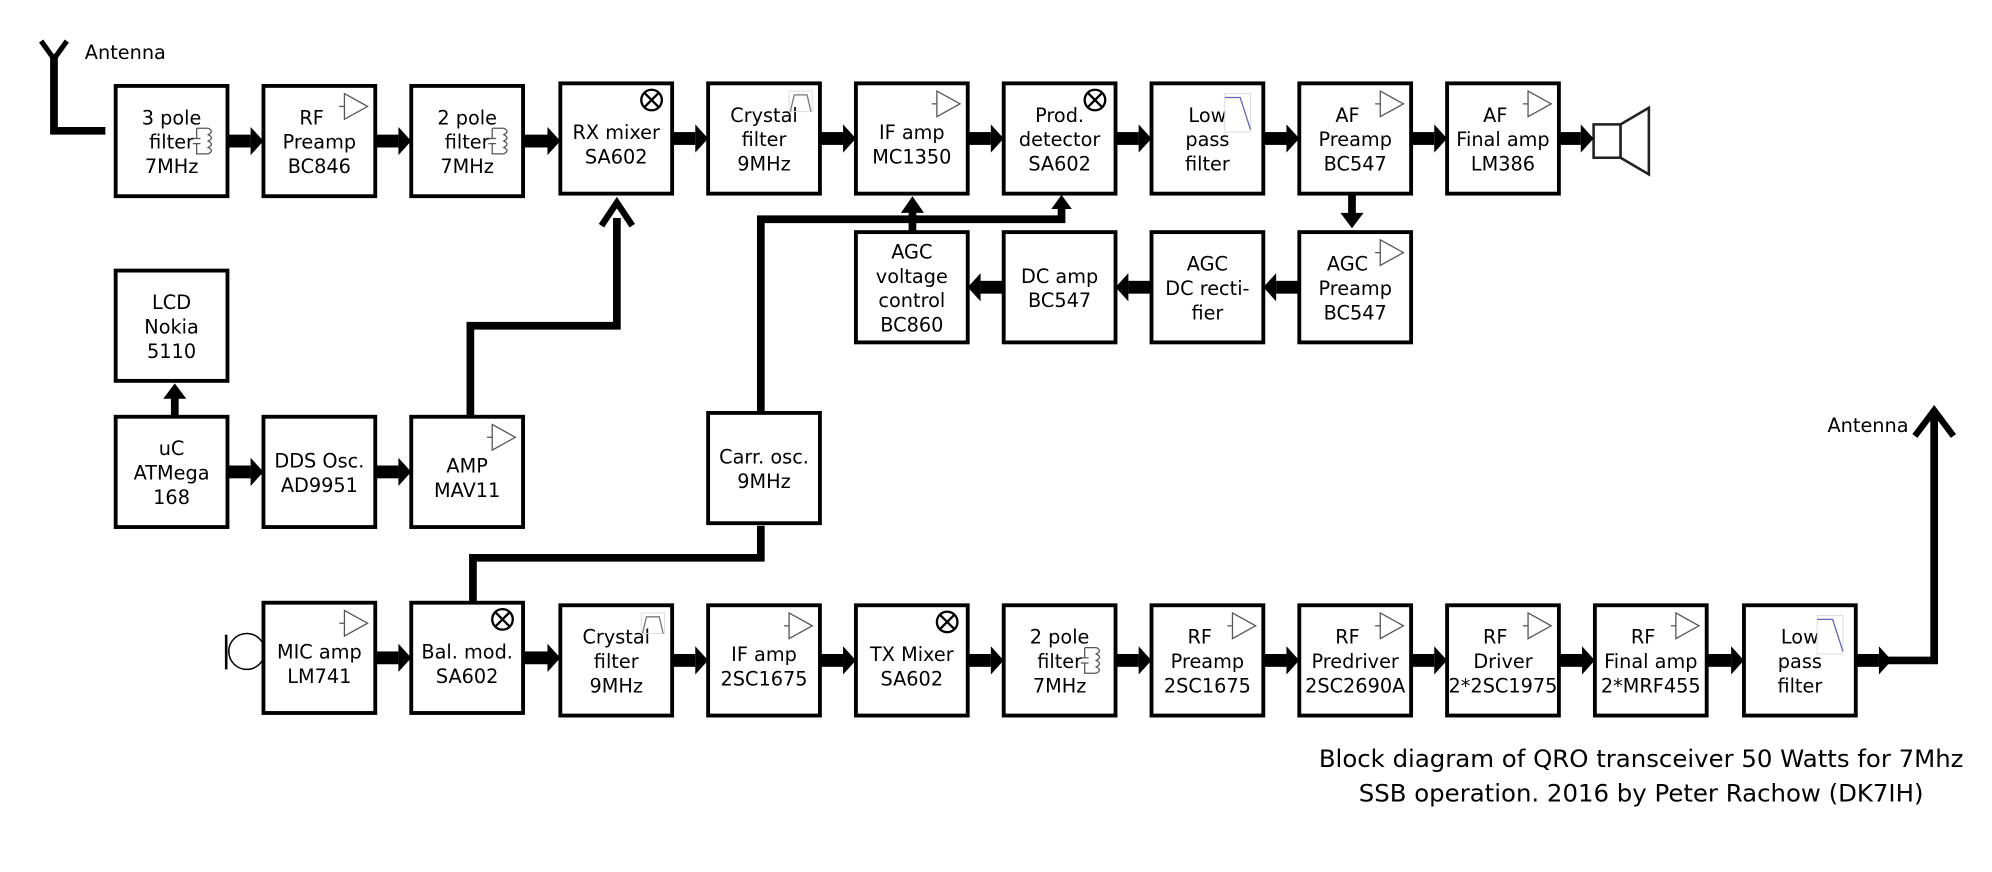 Image resolution: width=1992 pixels, height=872 pixels. I want to click on arrow-tx-if-amp-to-tx-mixer, so click(837, 660).